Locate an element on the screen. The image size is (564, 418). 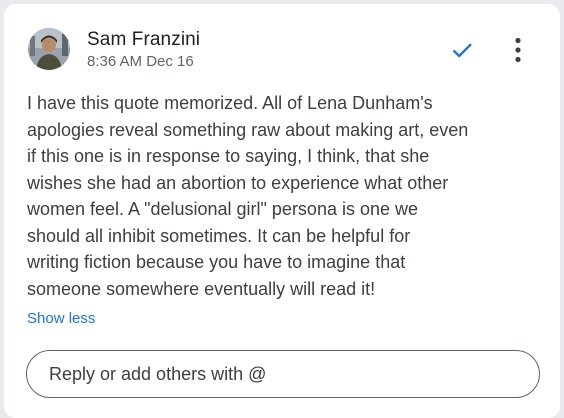
comment-author: Sam Franzini is located at coordinates (144, 39).